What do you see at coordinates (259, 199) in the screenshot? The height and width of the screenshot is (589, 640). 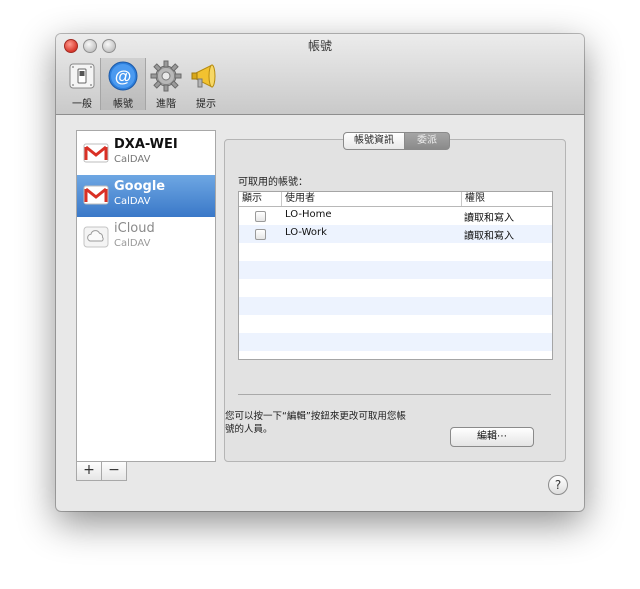 I see `column-show: 顯示` at bounding box center [259, 199].